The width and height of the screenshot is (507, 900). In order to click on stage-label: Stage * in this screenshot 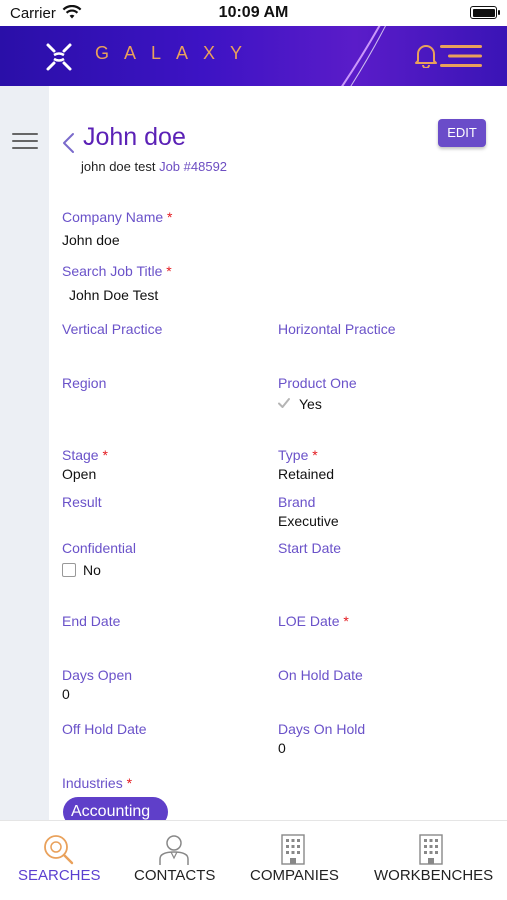, I will do `click(85, 455)`.